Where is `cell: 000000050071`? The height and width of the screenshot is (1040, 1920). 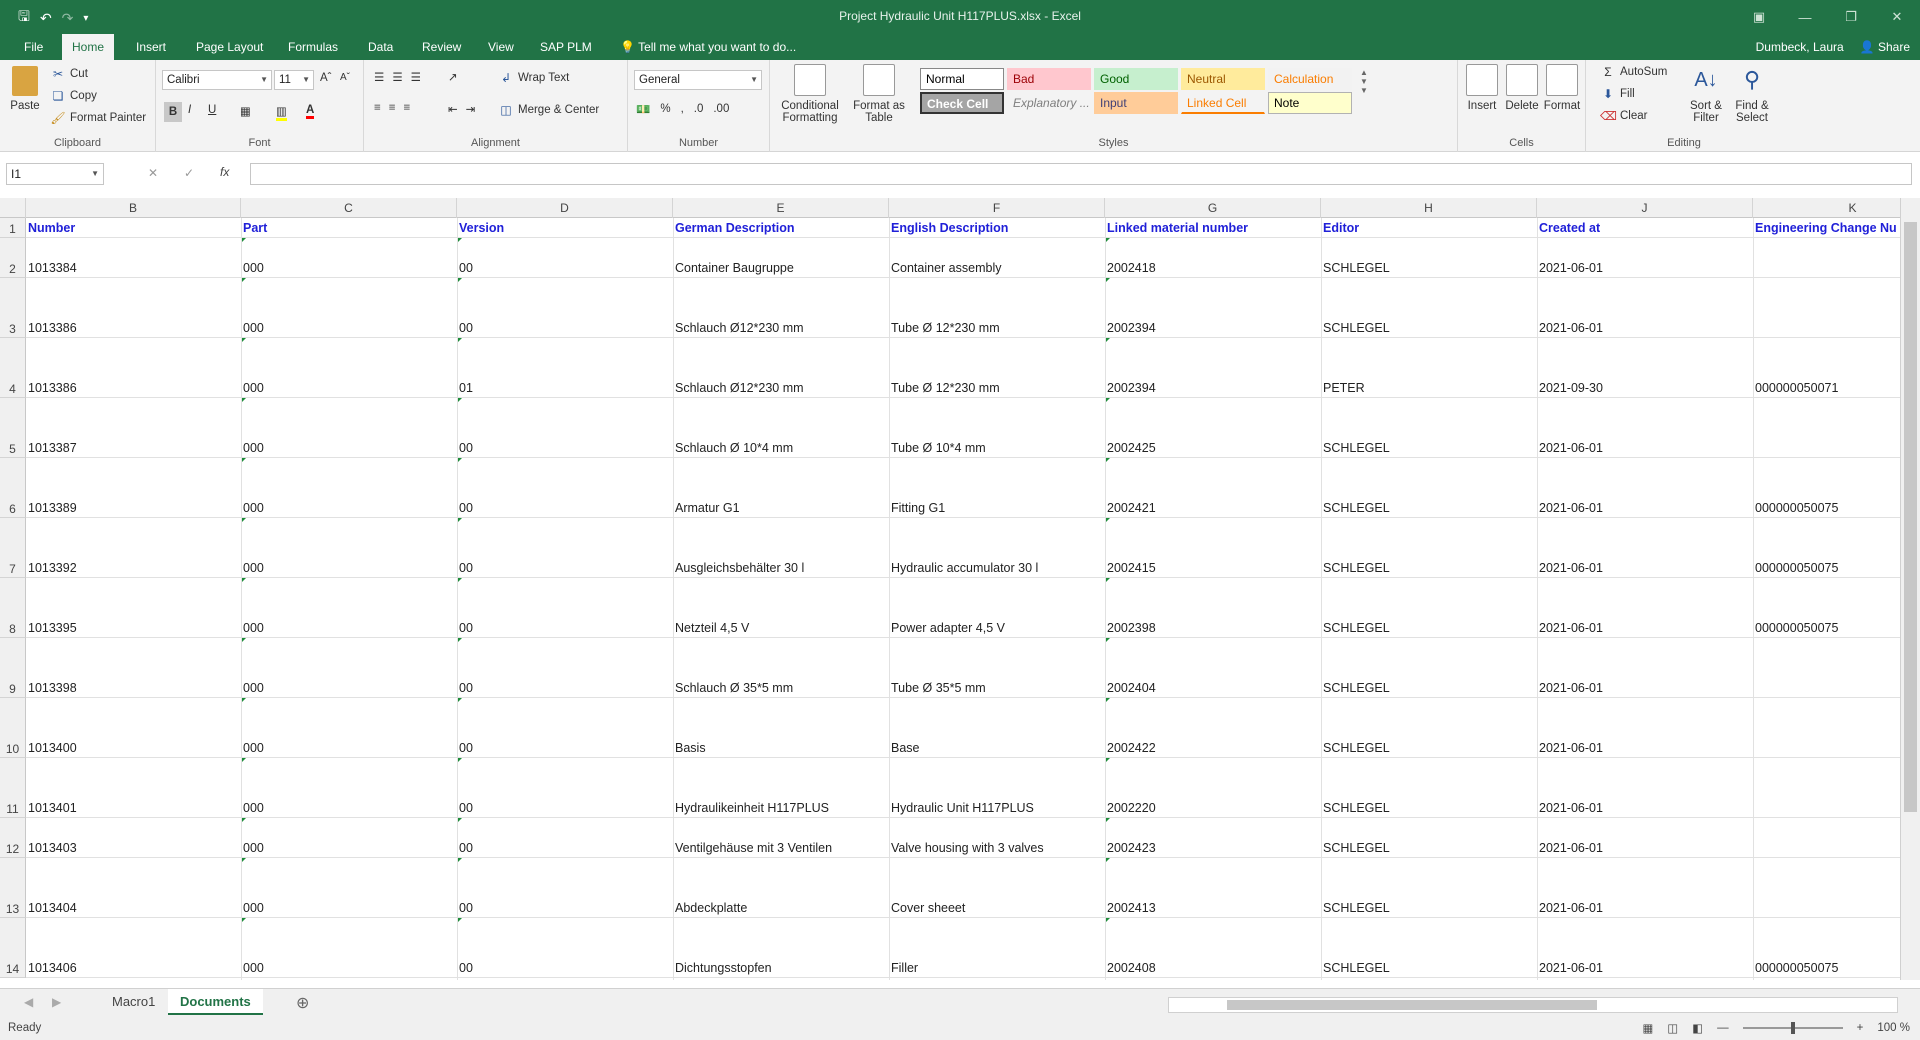 cell: 000000050071 is located at coordinates (1826, 388).